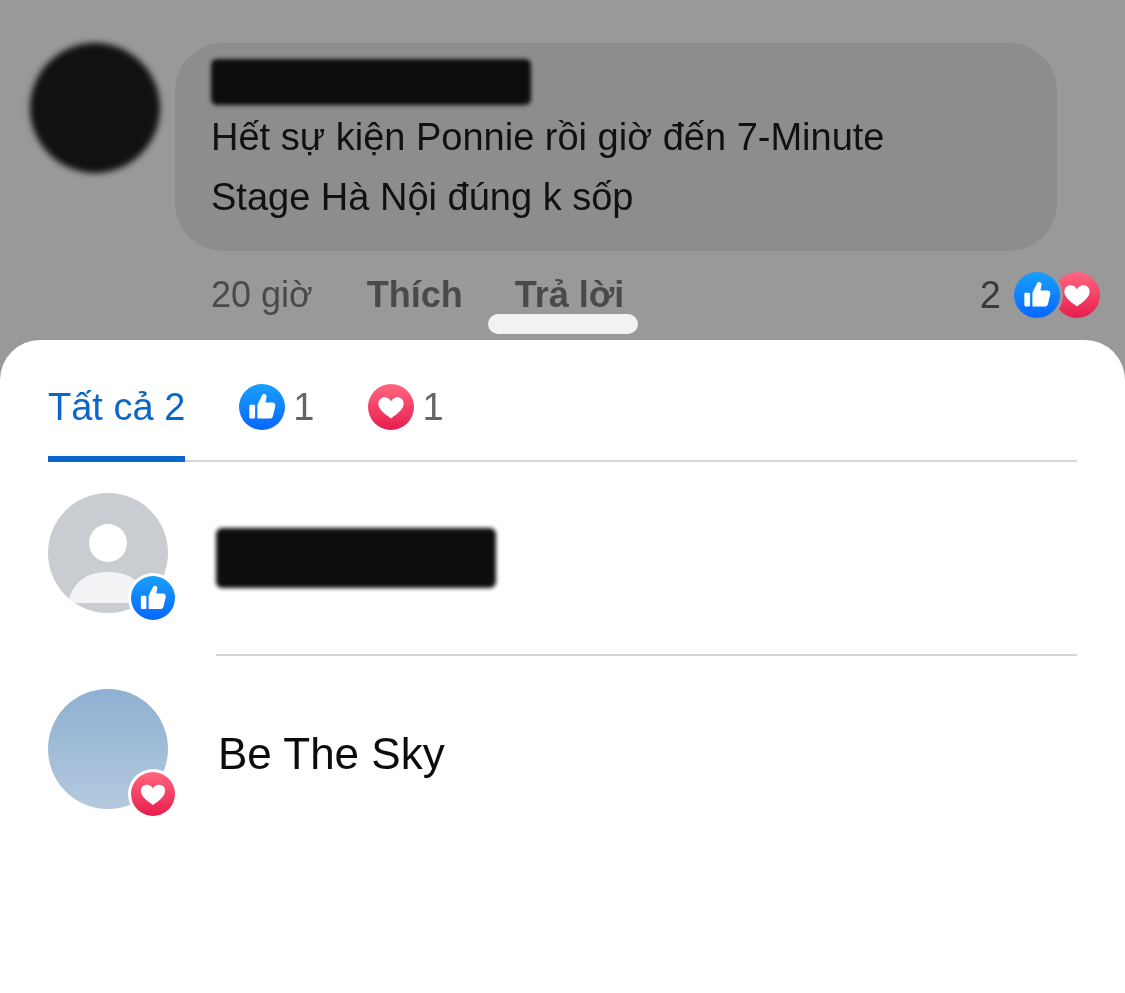 The image size is (1125, 993). Describe the element at coordinates (262, 295) in the screenshot. I see `comment-time: 20 giờ` at that location.